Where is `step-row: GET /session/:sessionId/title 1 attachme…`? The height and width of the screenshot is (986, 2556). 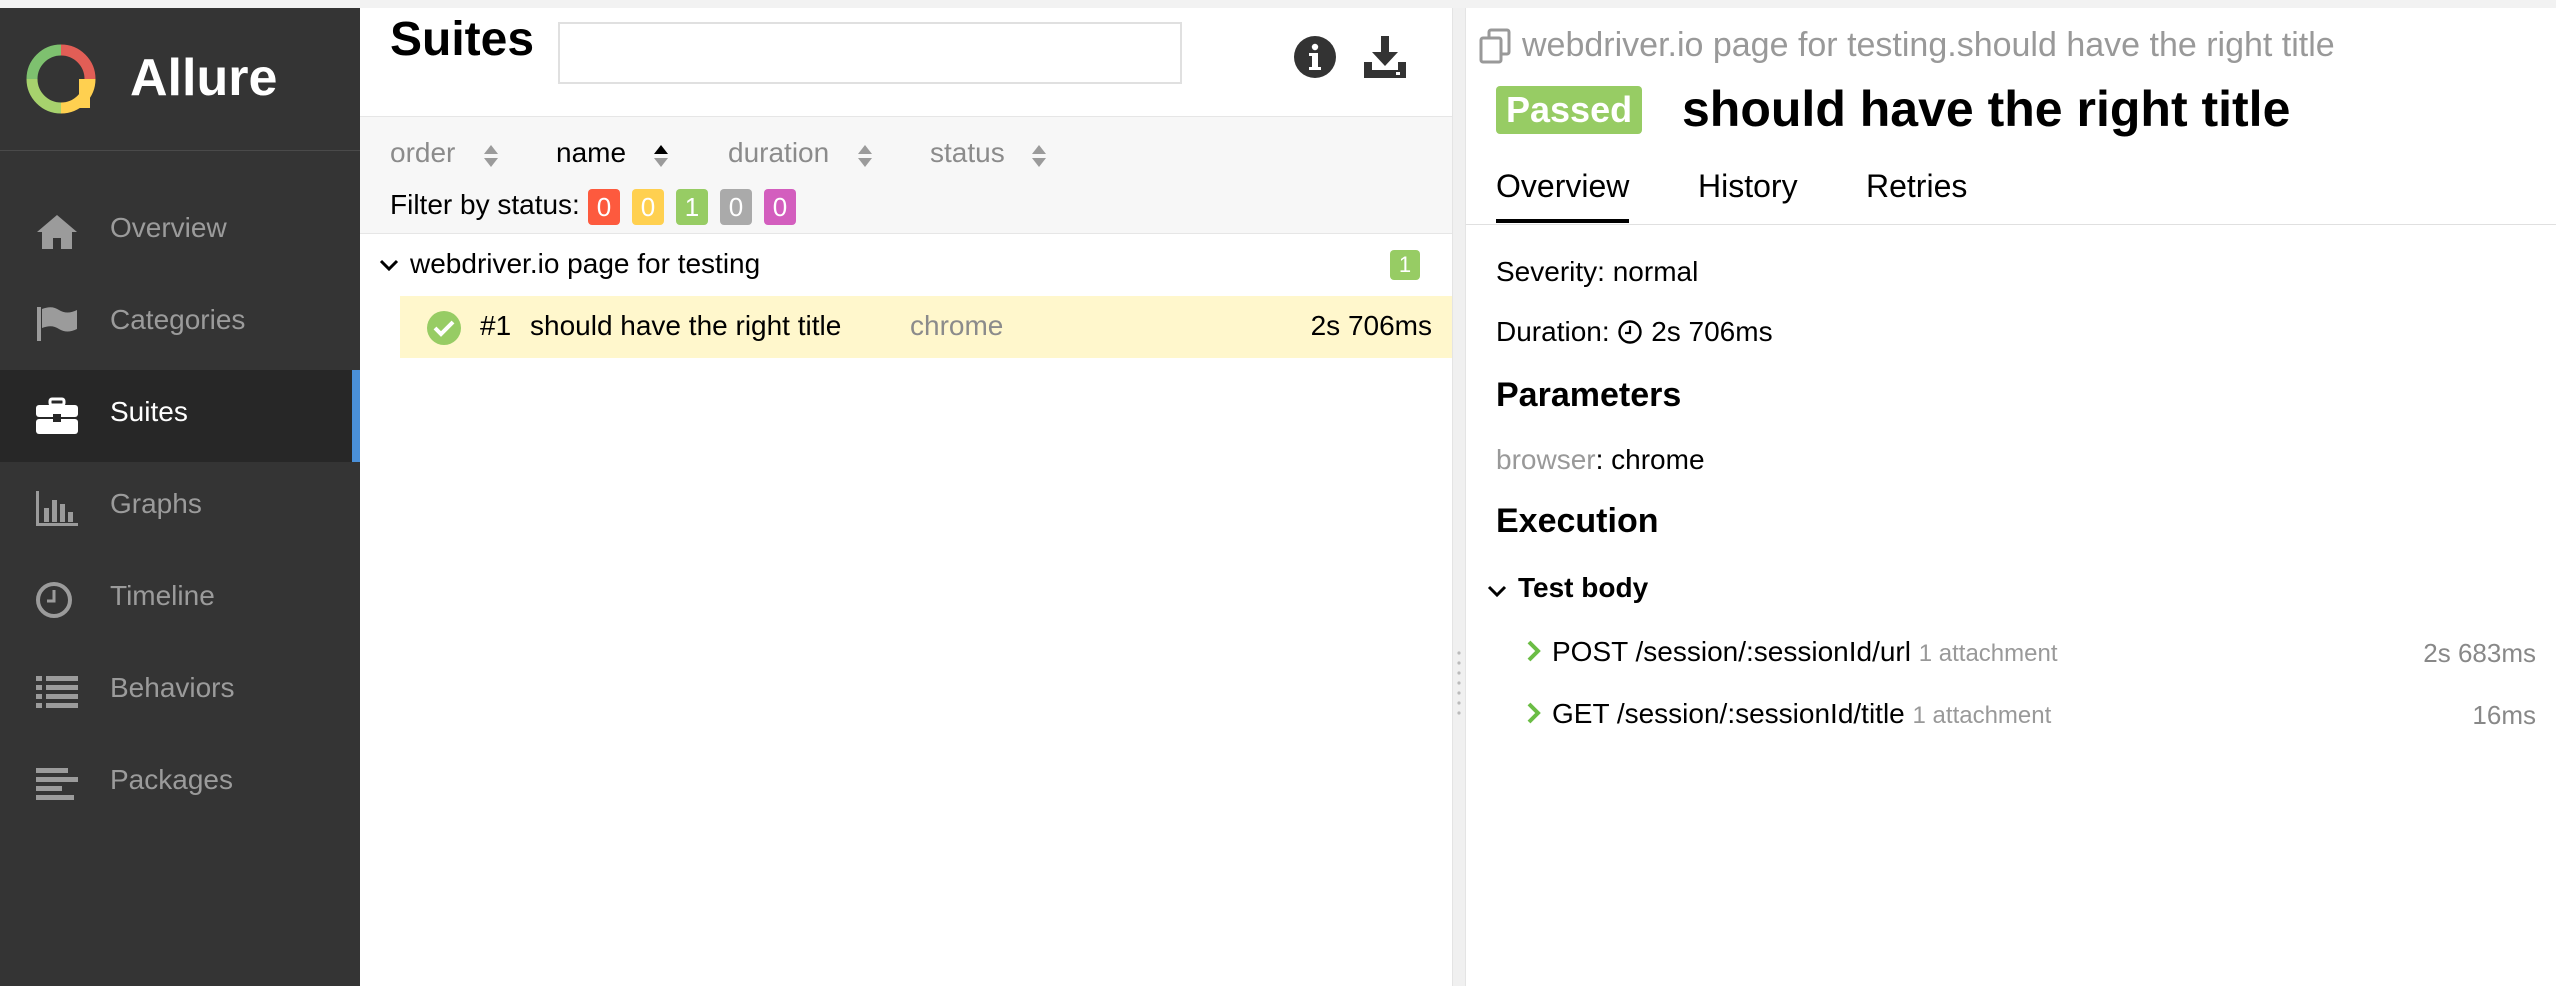 step-row: GET /session/:sessionId/title 1 attachme… is located at coordinates (2031, 717).